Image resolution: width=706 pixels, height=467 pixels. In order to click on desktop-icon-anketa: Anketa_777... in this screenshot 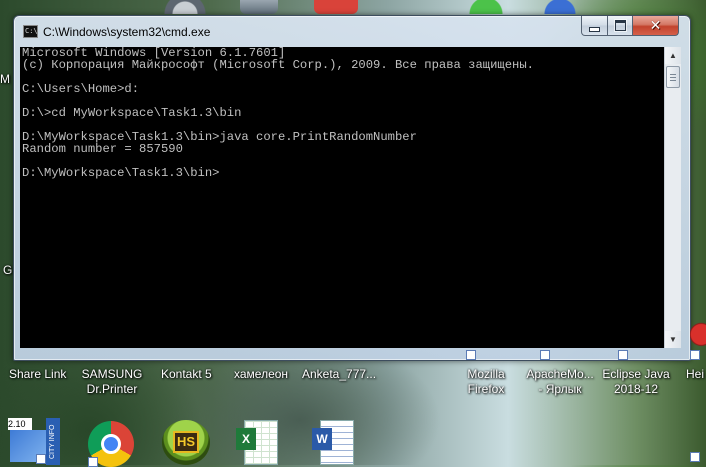, I will do `click(339, 374)`.